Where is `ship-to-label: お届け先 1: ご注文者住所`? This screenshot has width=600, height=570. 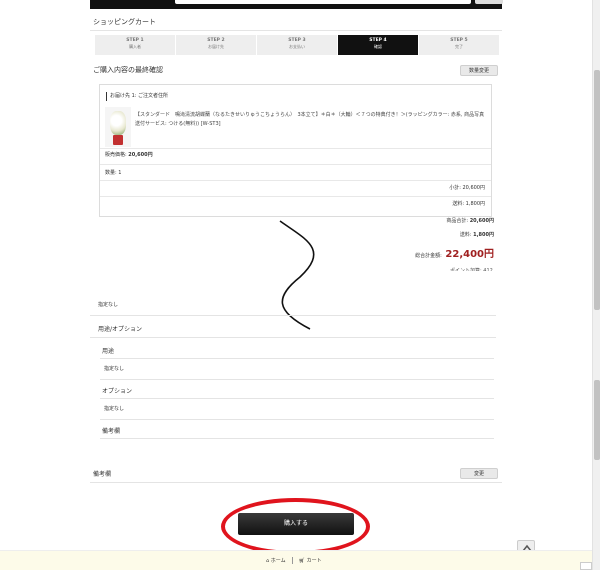
ship-to-label: お届け先 1: ご注文者住所 is located at coordinates (137, 96).